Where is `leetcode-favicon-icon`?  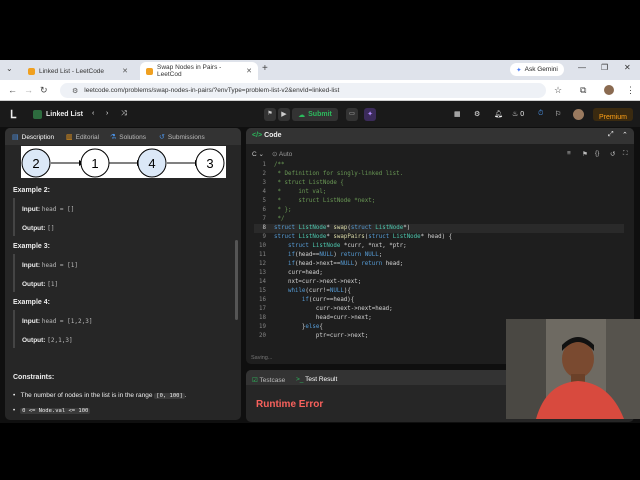 leetcode-favicon-icon is located at coordinates (31, 71).